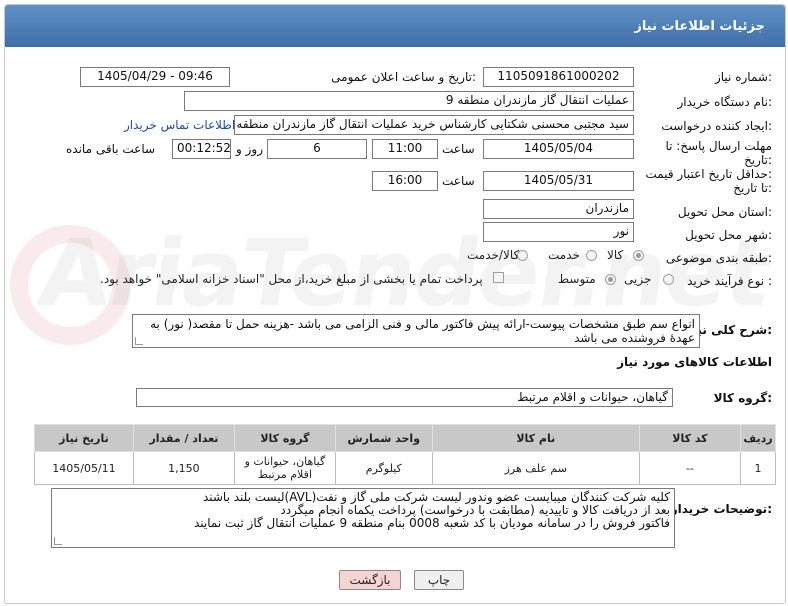 Image resolution: width=788 pixels, height=606 pixels. Describe the element at coordinates (84, 438) in the screenshot. I see `col-date: تاریخ نیاز` at that location.